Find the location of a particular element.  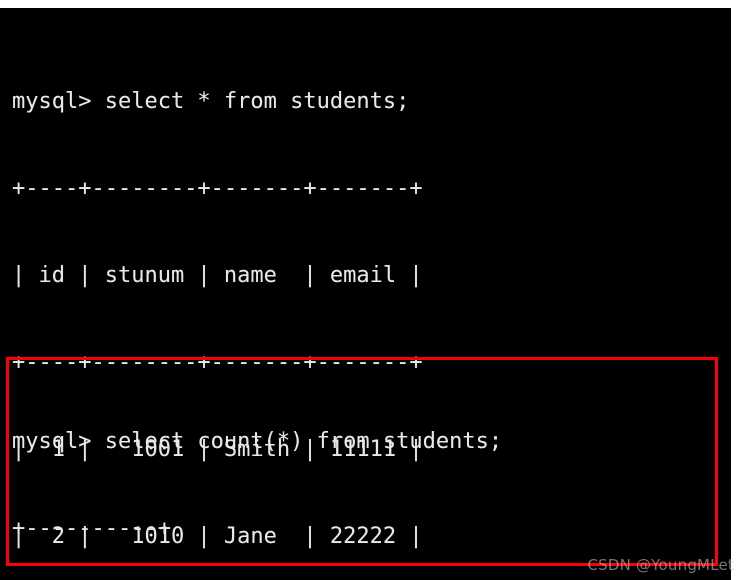

terminal-line: mysql> select * from students; is located at coordinates (211, 101).